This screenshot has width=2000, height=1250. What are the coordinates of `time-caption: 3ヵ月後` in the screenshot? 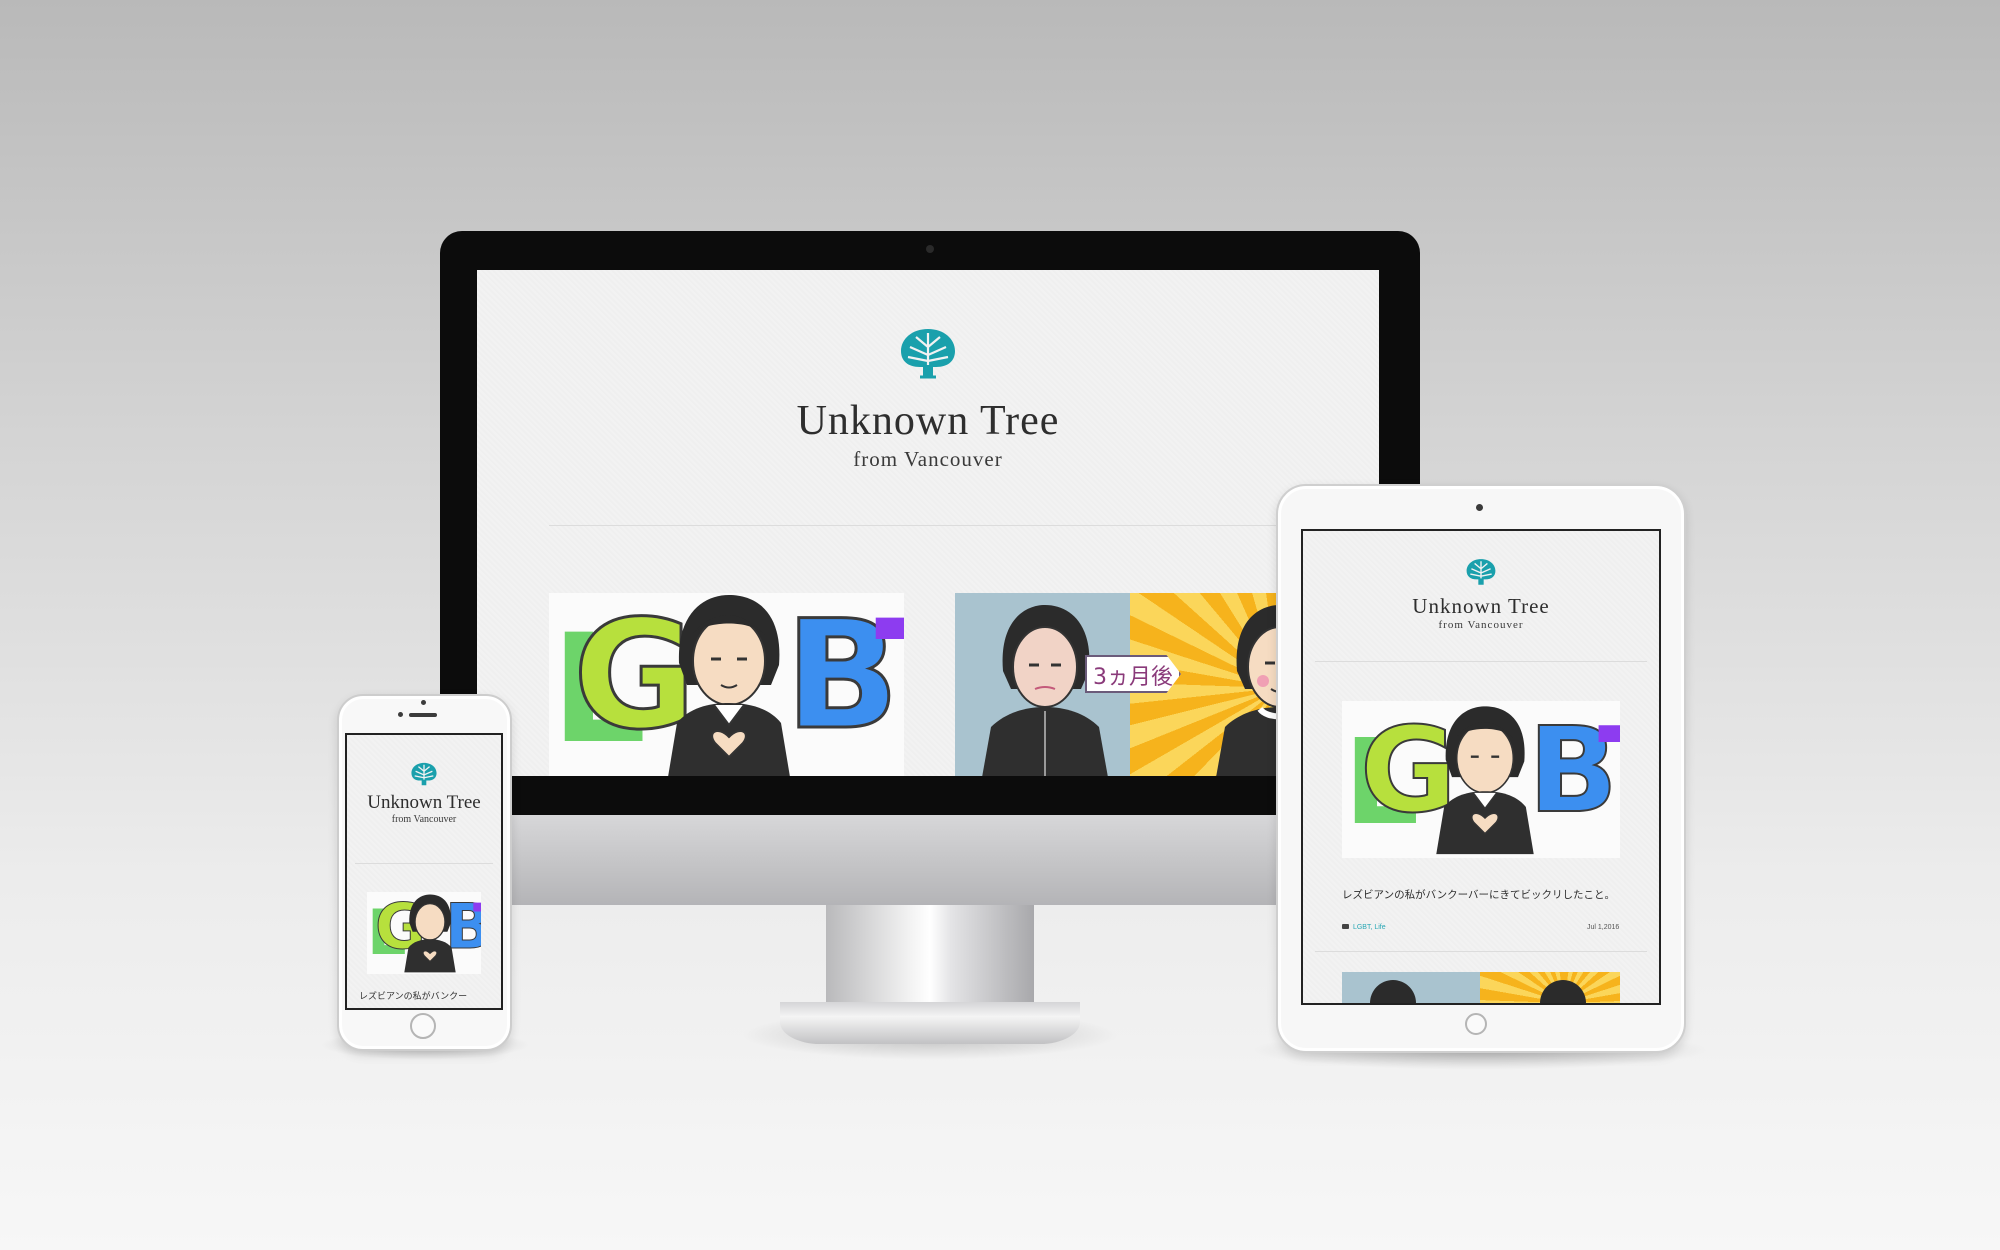 It's located at (1133, 677).